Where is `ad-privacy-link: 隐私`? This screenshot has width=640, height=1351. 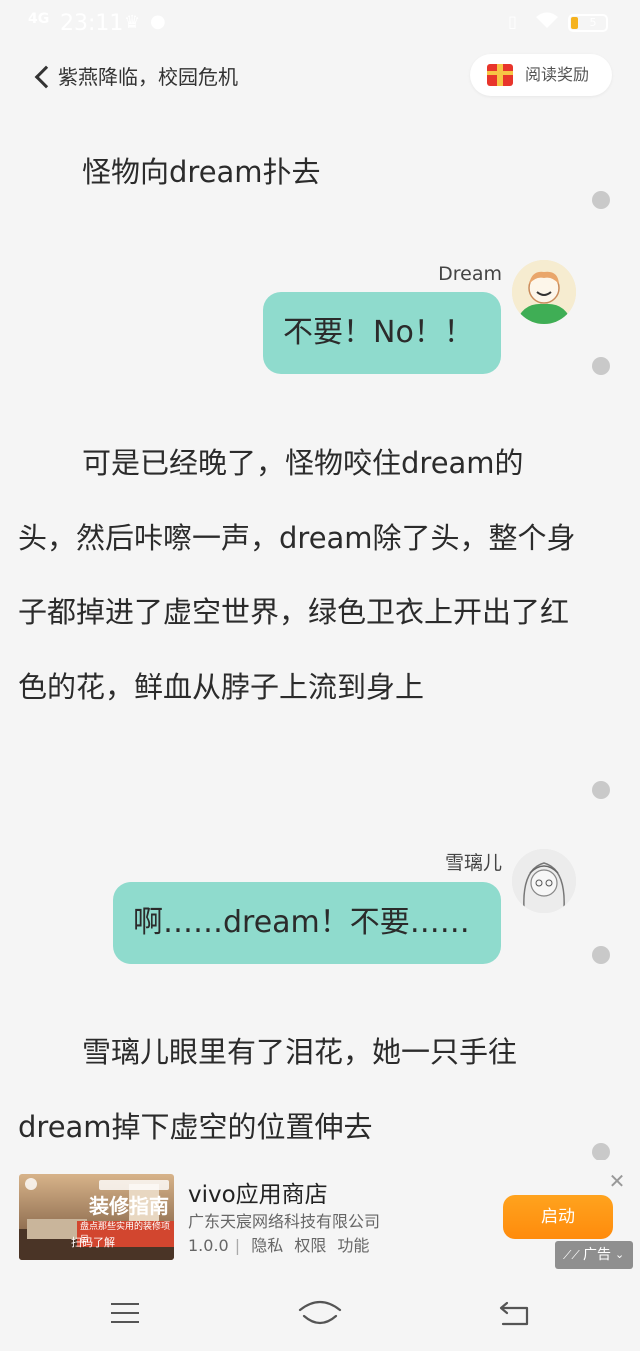 ad-privacy-link: 隐私 is located at coordinates (267, 1245).